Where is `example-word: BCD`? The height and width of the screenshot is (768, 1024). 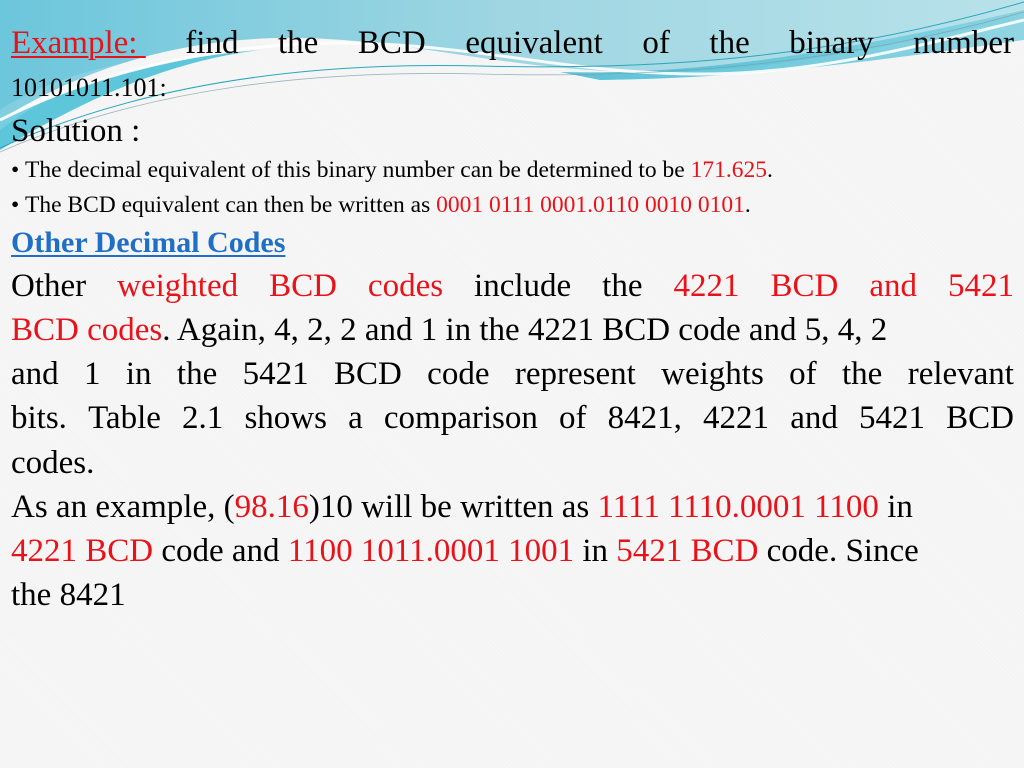 example-word: BCD is located at coordinates (391, 43).